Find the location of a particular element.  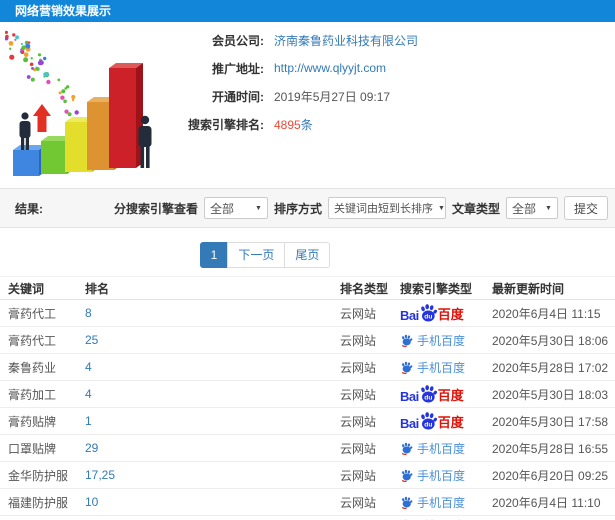

col-keyword: 关键词 is located at coordinates (26, 288).